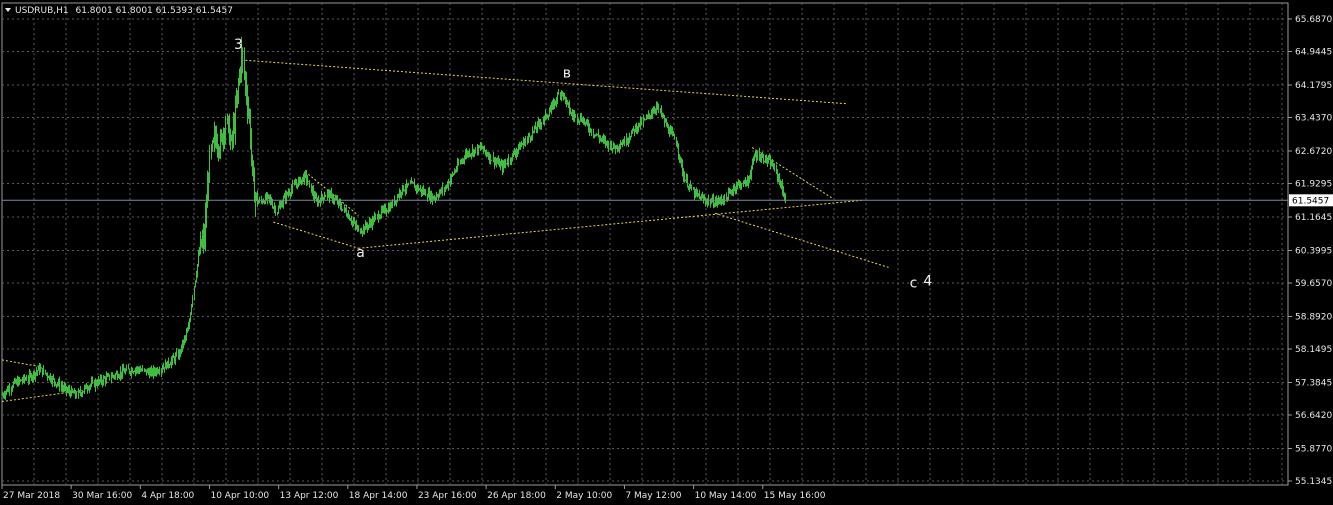 This screenshot has height=505, width=1333. I want to click on wave-label: a, so click(360, 253).